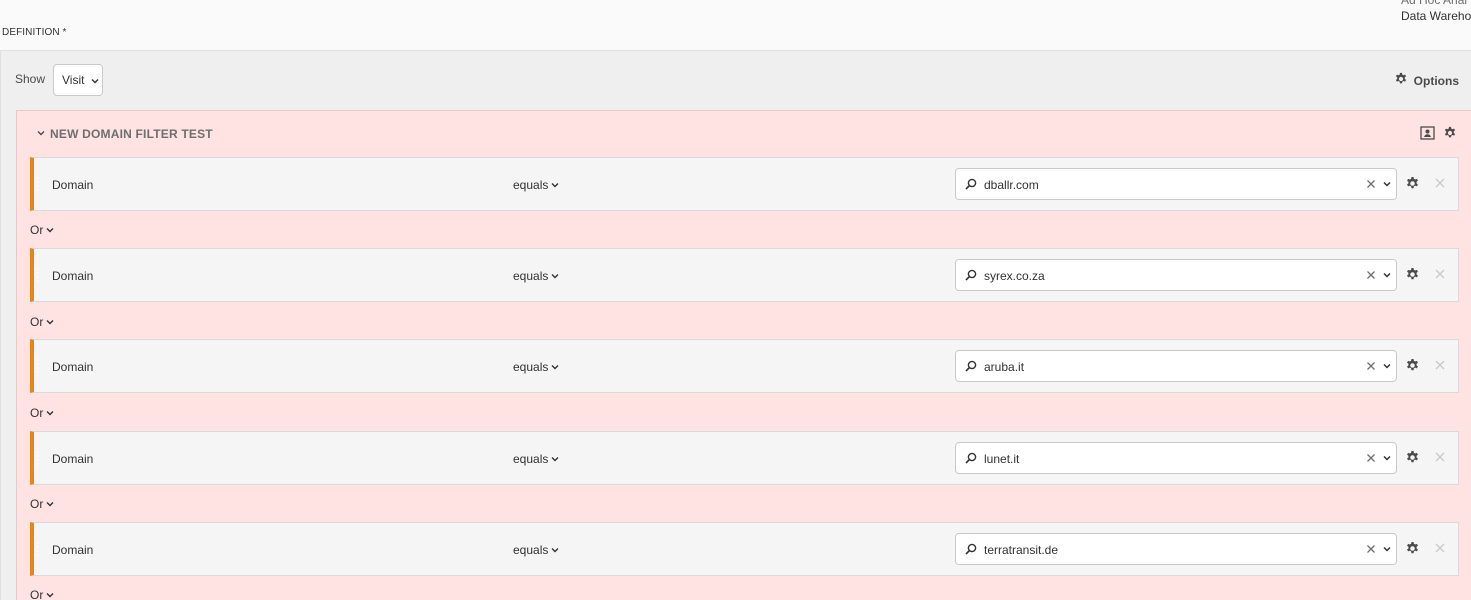  What do you see at coordinates (1427, 135) in the screenshot?
I see `segment-icon` at bounding box center [1427, 135].